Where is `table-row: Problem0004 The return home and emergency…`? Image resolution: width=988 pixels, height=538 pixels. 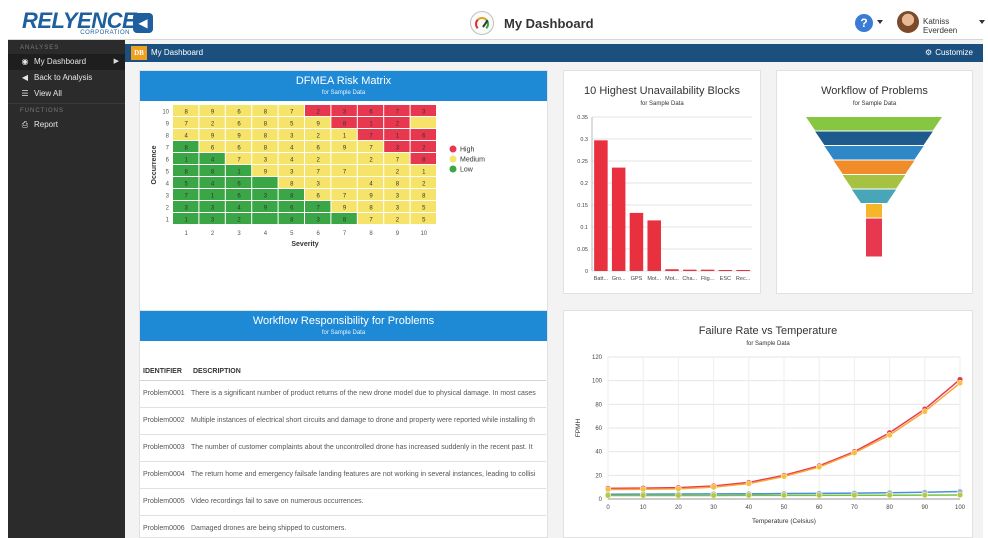 table-row: Problem0004 The return home and emergency… is located at coordinates (343, 475).